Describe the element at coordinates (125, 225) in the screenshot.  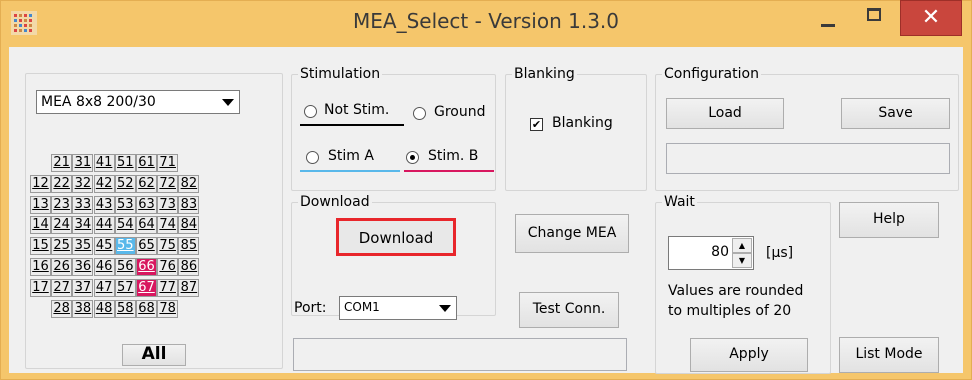
I see `electrode-54-button: 54` at that location.